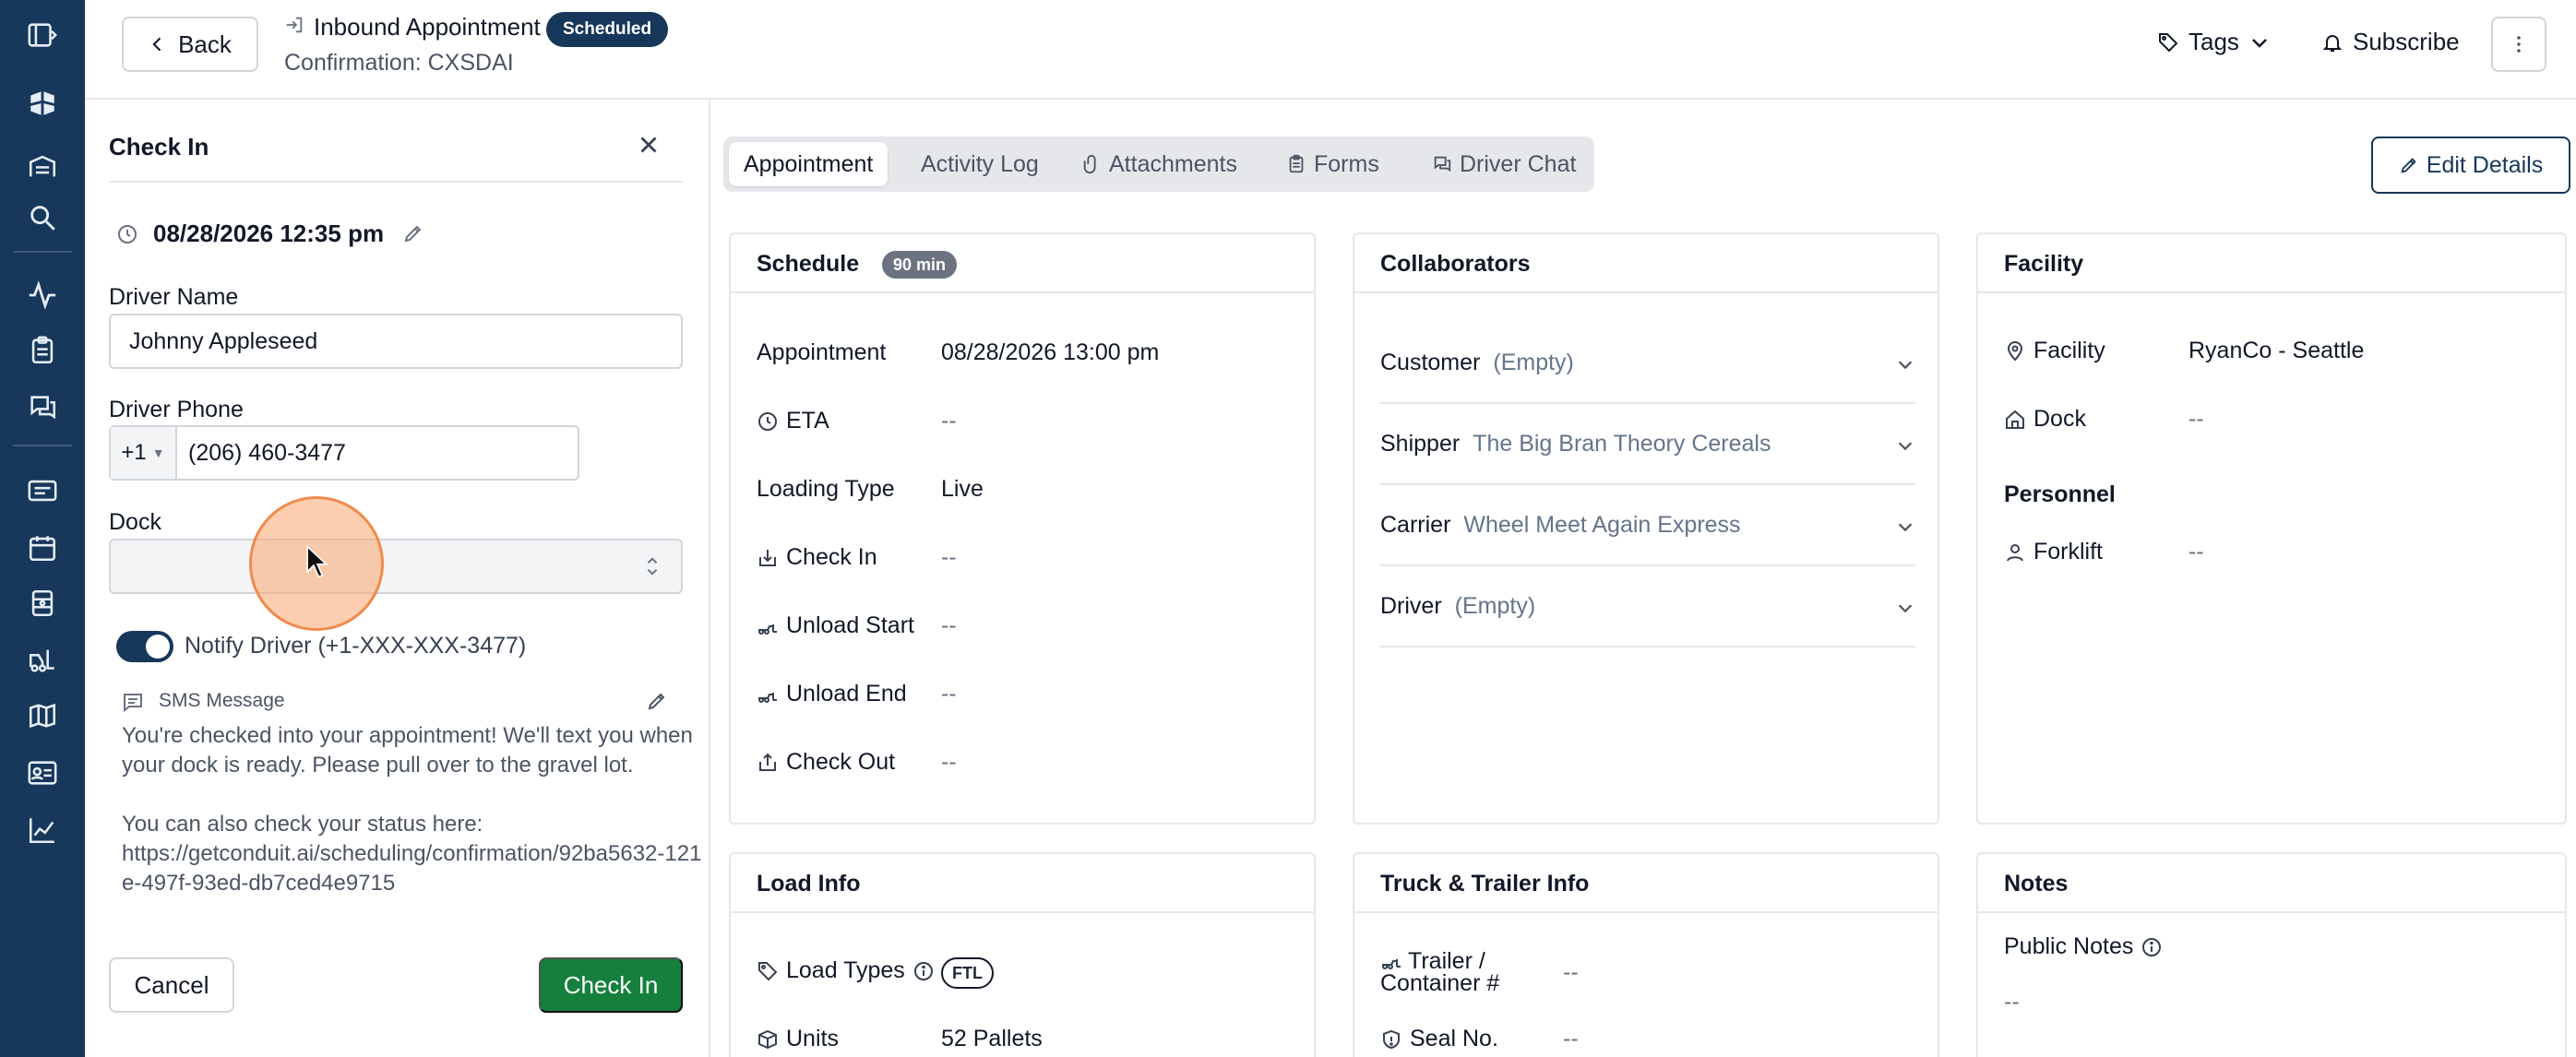 The image size is (2576, 1057). What do you see at coordinates (2470, 165) in the screenshot?
I see `edit-details-button: Edit Details` at bounding box center [2470, 165].